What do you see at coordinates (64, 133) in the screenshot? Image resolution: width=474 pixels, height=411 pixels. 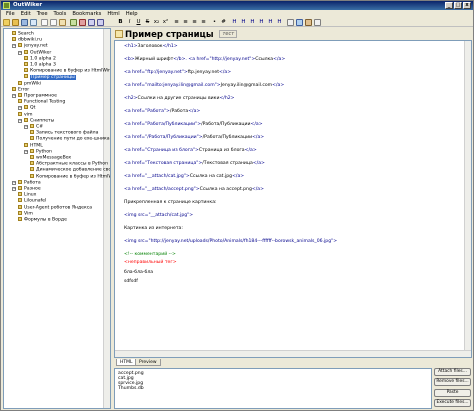 I see `tree-item: Запись текстового файла` at bounding box center [64, 133].